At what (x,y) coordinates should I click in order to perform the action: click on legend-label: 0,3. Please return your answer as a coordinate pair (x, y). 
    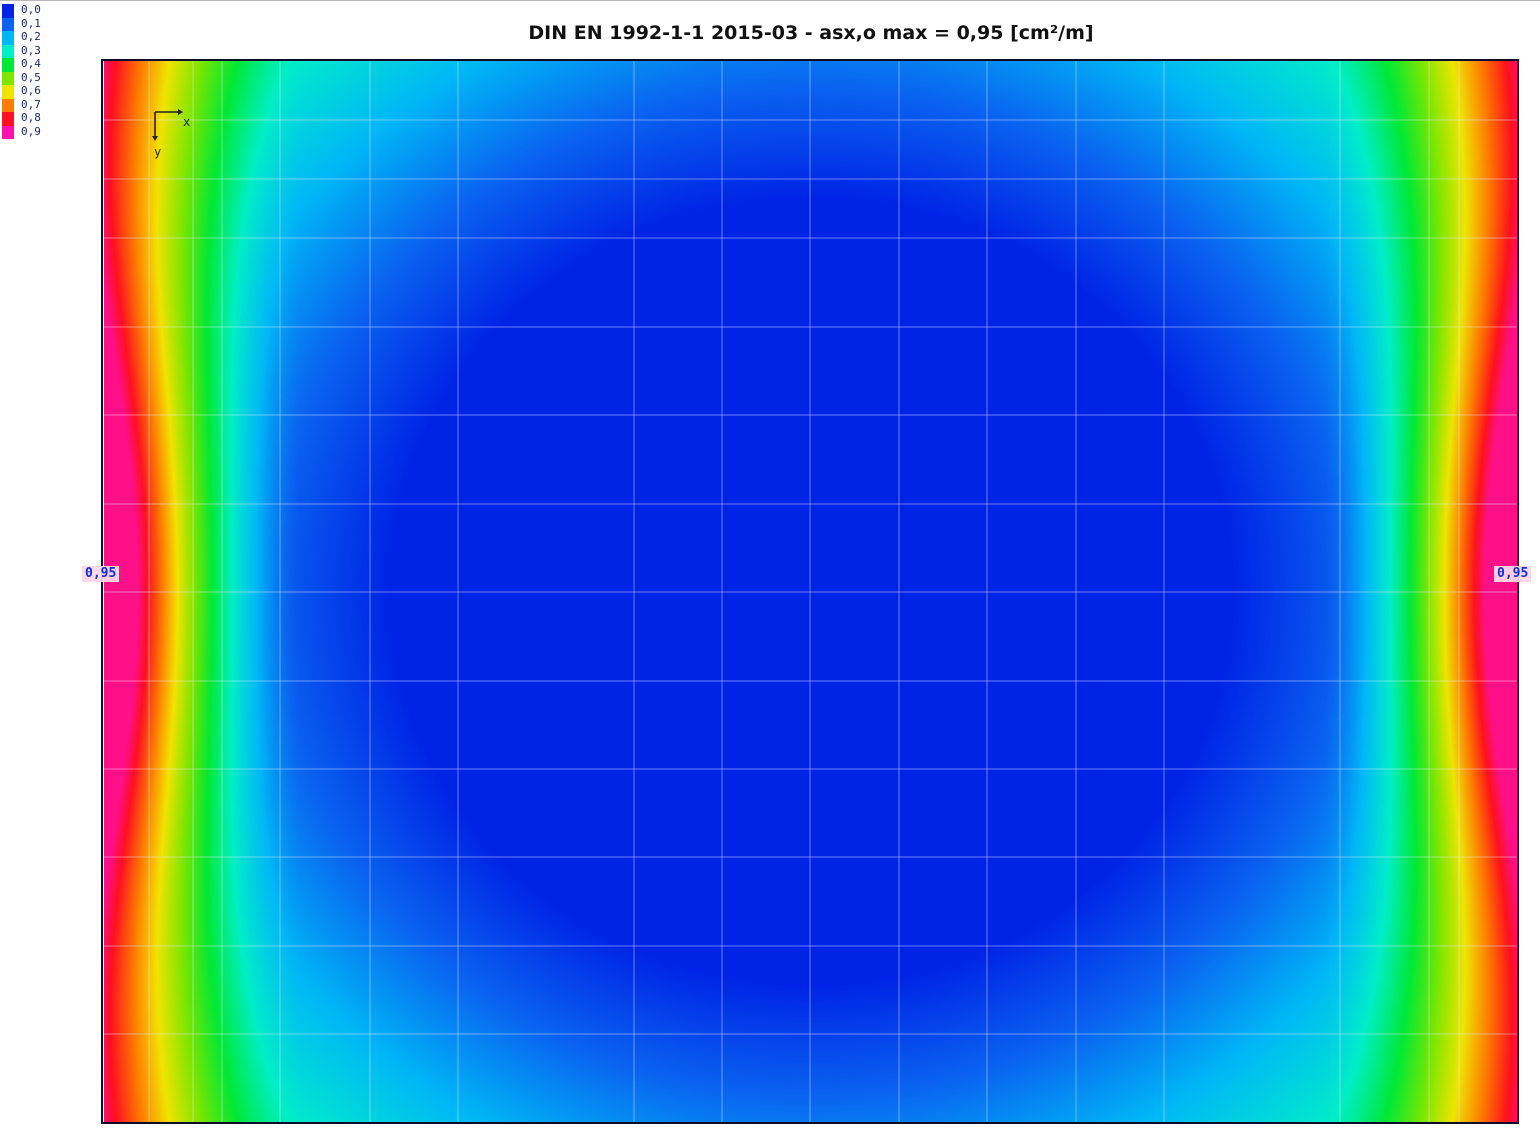
    Looking at the image, I should click on (31, 50).